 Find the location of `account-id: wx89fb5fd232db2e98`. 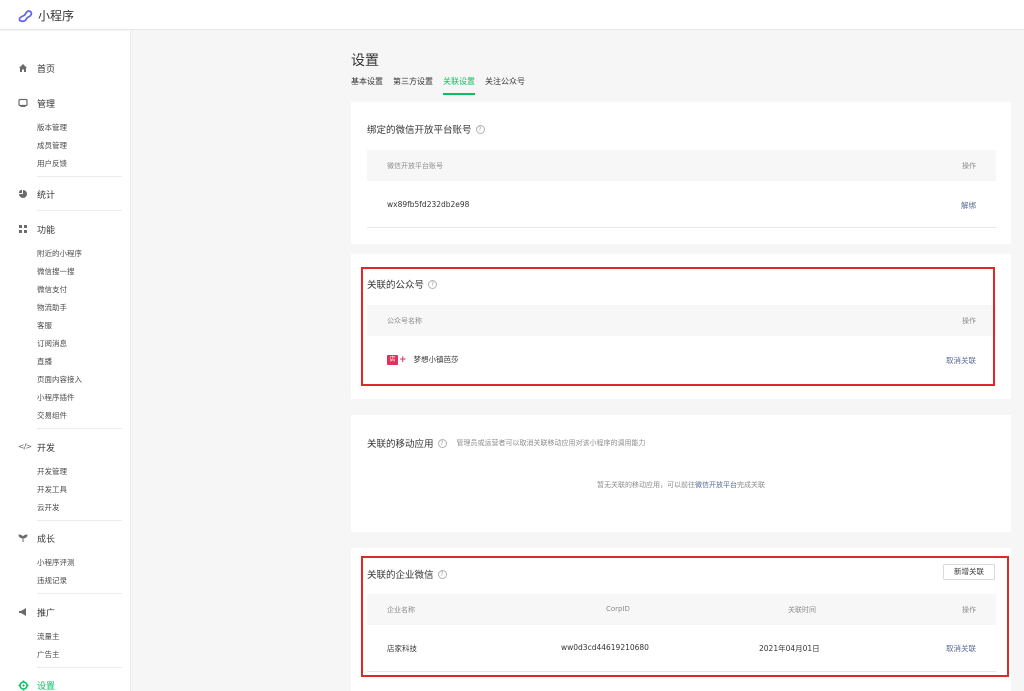

account-id: wx89fb5fd232db2e98 is located at coordinates (428, 204).